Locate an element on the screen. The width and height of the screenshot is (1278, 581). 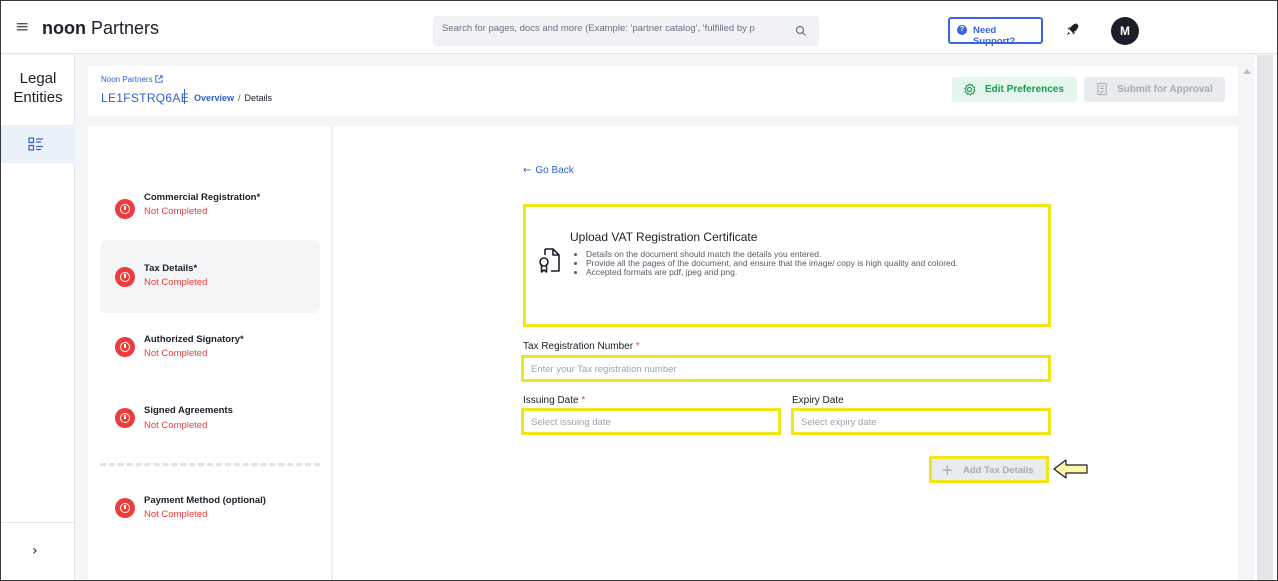
expiry-date-label-text: Expiry Date is located at coordinates (818, 400).